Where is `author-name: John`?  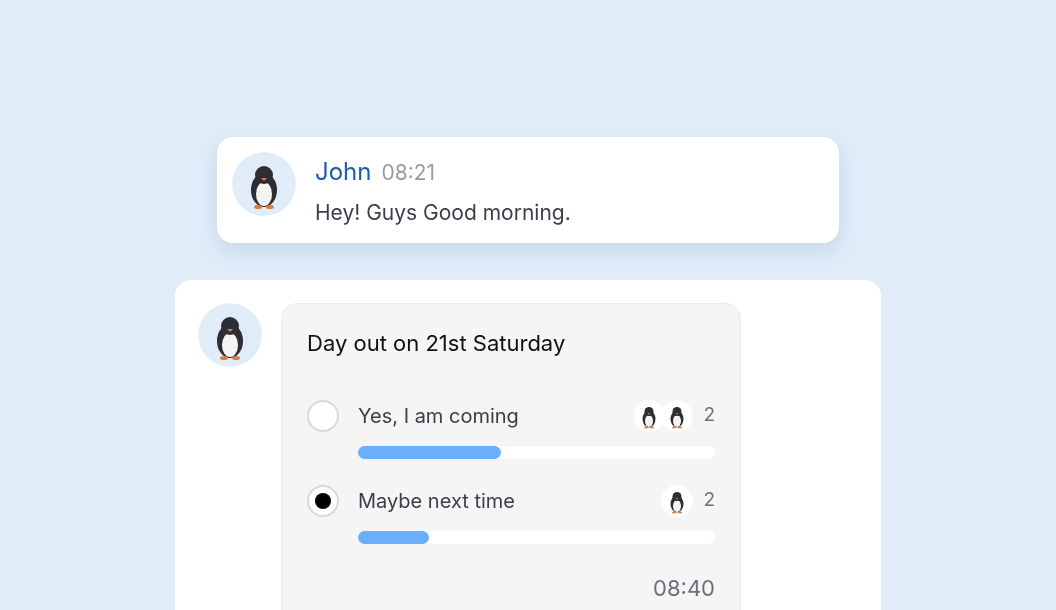
author-name: John is located at coordinates (343, 172).